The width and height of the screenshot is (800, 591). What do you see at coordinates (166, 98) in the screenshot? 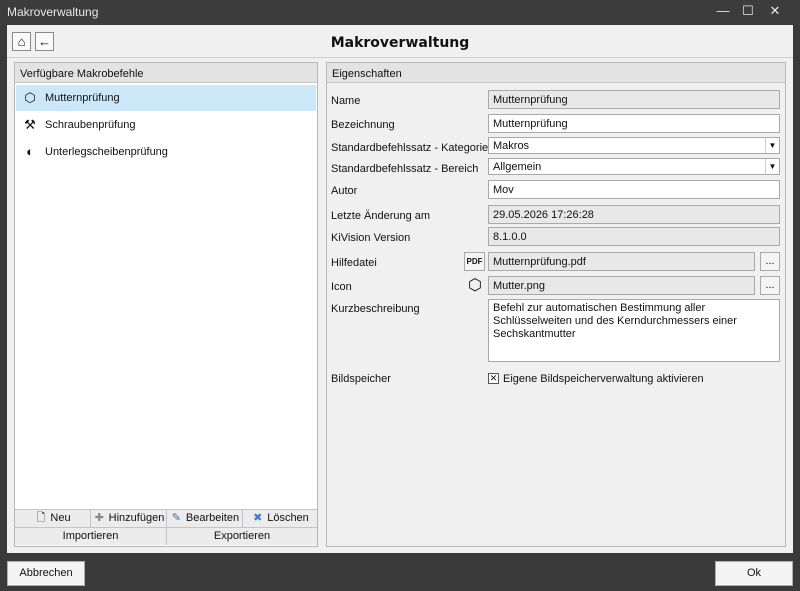
I see `list-item-mutternpruefung: ⬡ Mutternprüfung` at bounding box center [166, 98].